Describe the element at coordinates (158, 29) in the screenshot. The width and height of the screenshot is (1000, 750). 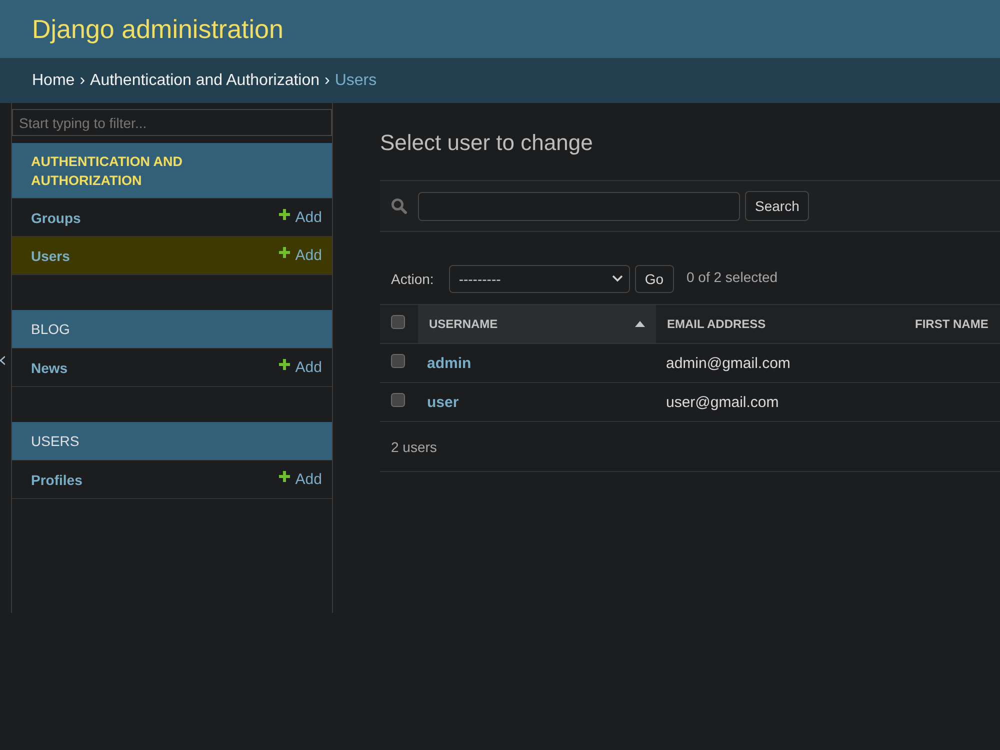
I see `site-title: Django administration` at that location.